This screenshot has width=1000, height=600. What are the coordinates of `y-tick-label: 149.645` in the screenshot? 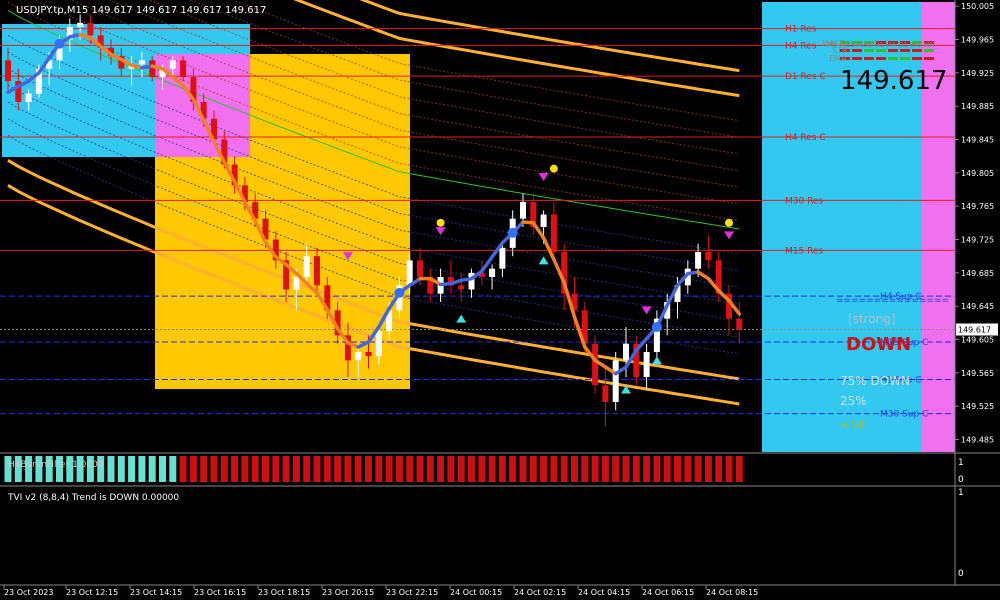 It's located at (977, 306).